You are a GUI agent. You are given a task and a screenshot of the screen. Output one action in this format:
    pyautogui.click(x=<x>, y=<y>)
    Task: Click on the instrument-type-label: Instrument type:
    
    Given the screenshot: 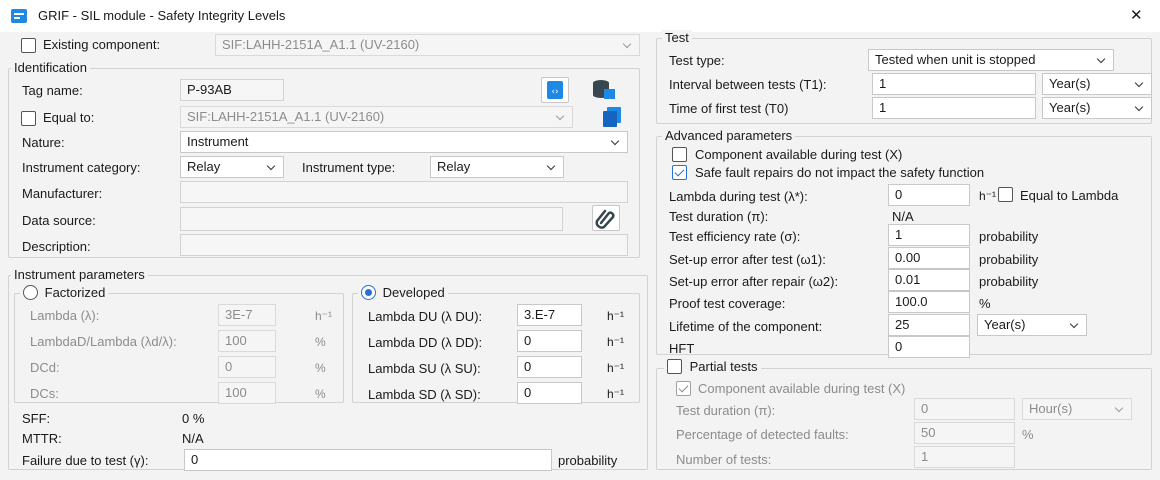 What is the action you would take?
    pyautogui.click(x=349, y=167)
    